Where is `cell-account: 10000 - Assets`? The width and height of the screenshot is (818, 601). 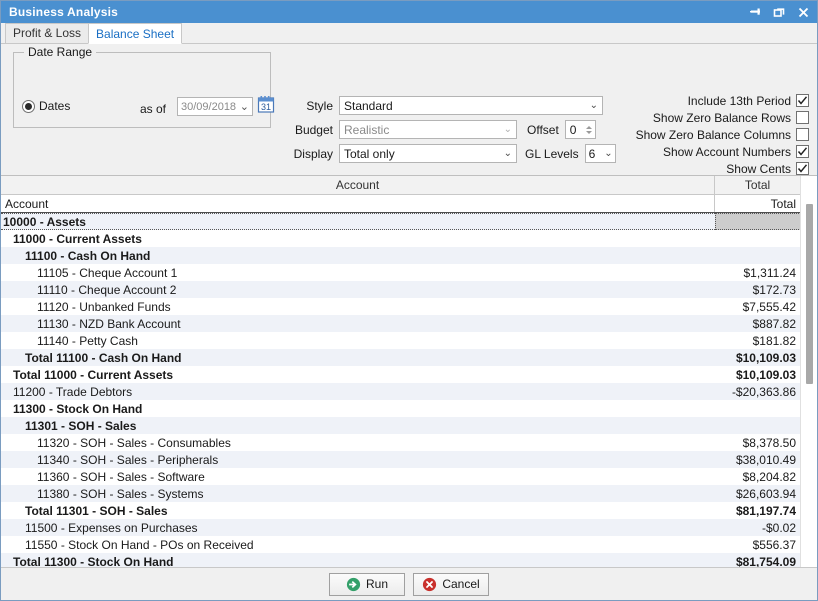
cell-account: 10000 - Assets is located at coordinates (358, 221).